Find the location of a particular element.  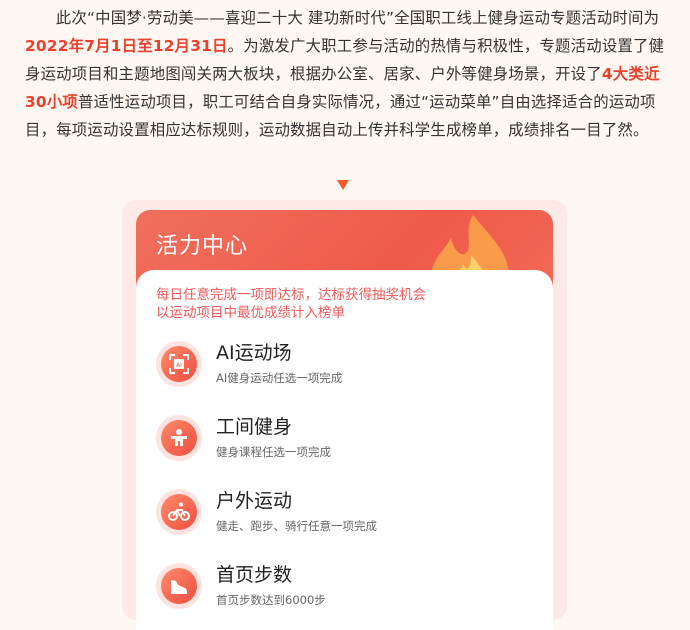

ai-scan-icon: AI is located at coordinates (179, 364).